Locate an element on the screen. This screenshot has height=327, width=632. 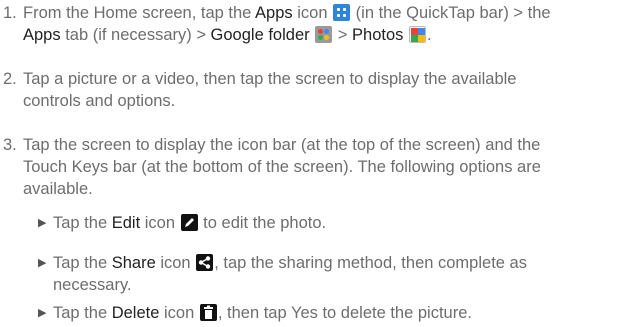
text-span: From the Home screen, tap the is located at coordinates (139, 13).